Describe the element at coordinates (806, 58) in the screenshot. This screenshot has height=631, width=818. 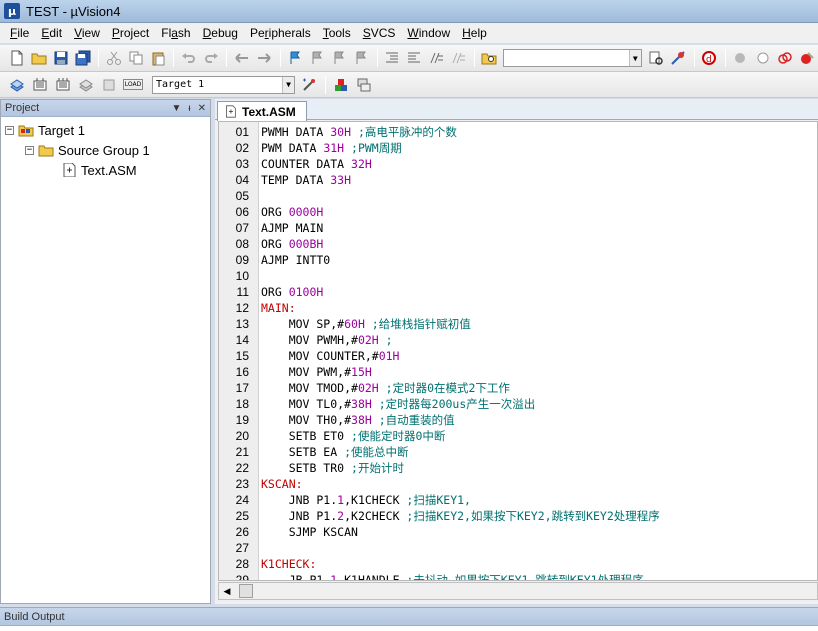
I see `breakpoint-kill-all-icon` at that location.